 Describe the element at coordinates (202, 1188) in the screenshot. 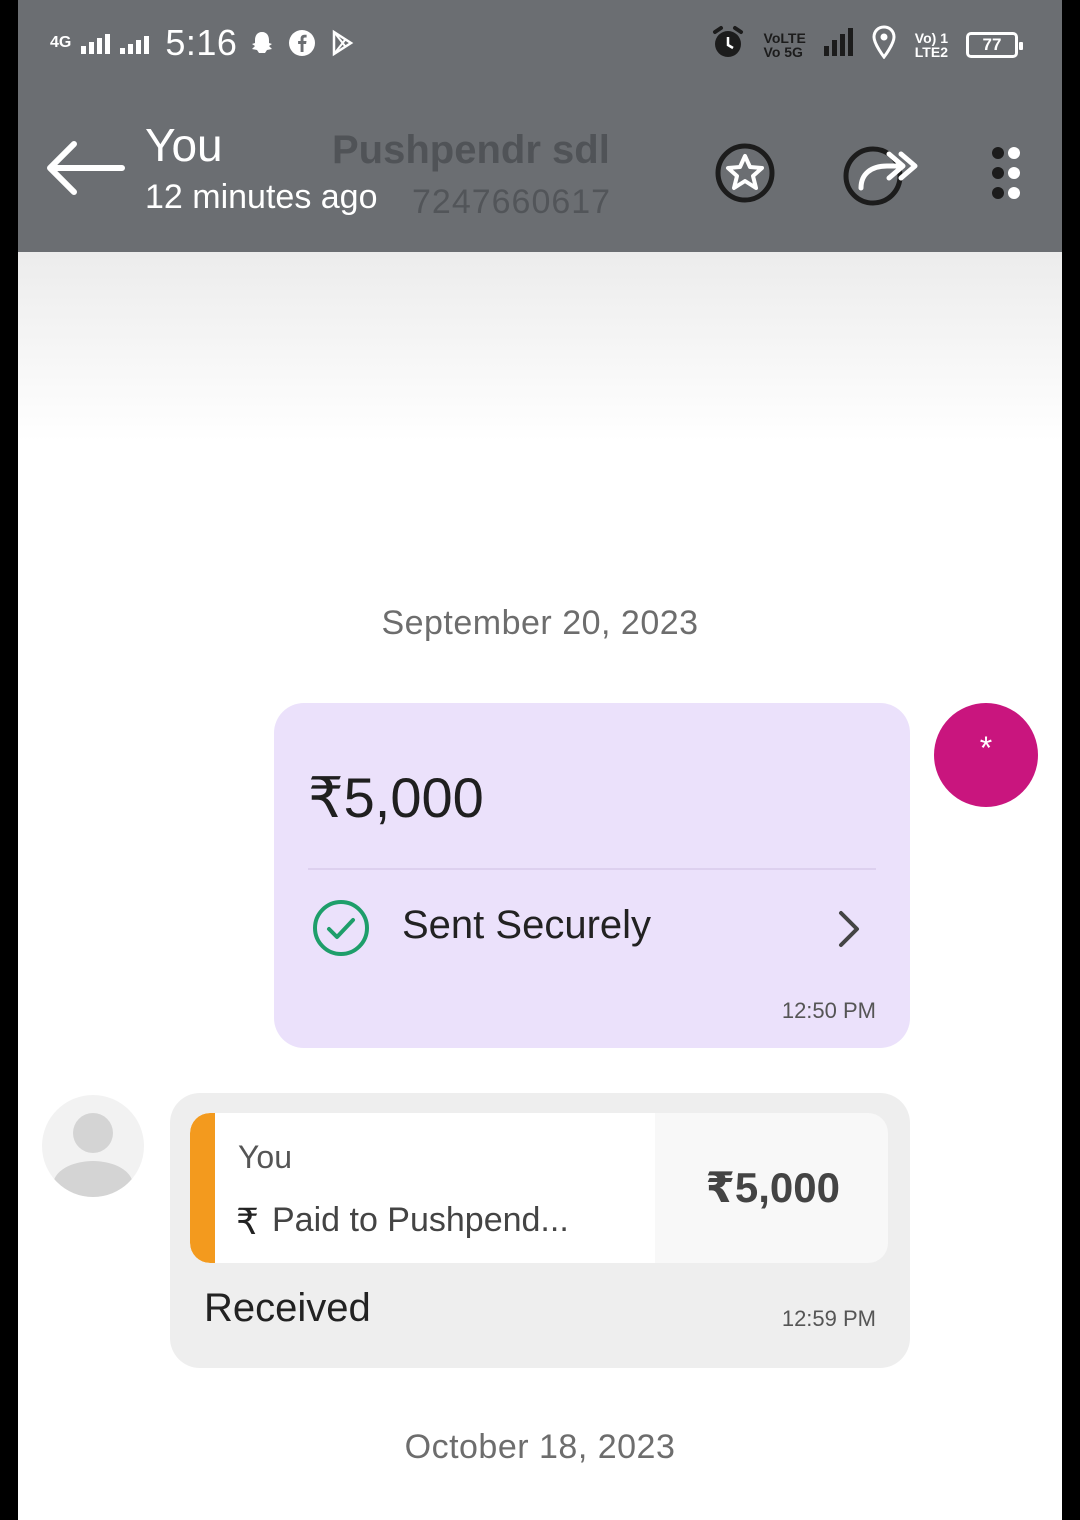

I see `accent-bar` at that location.